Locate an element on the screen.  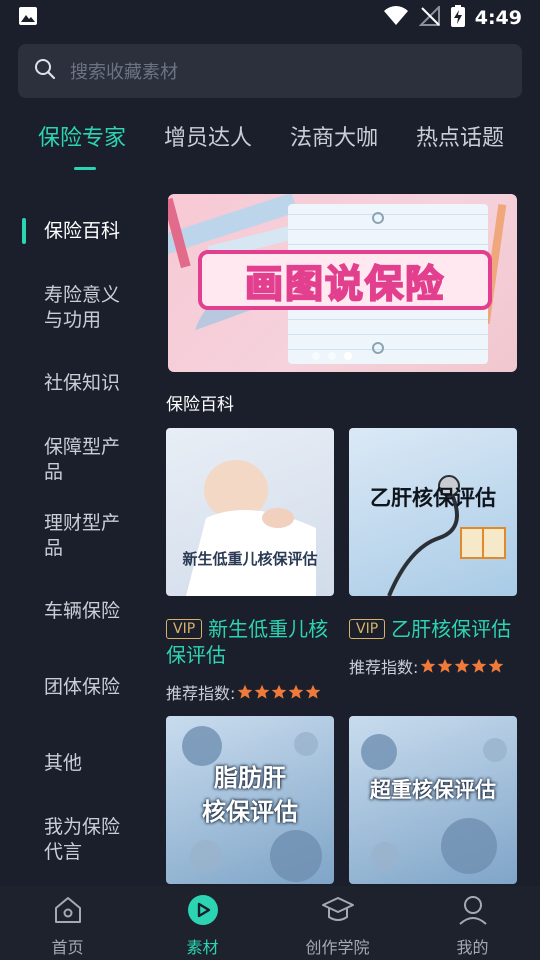
side-item-other: 其他 is located at coordinates (94, 763).